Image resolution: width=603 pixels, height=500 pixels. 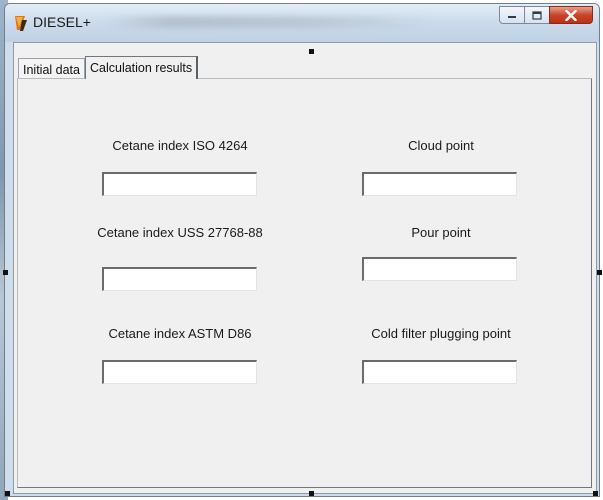 I want to click on pour-point-field, so click(x=439, y=269).